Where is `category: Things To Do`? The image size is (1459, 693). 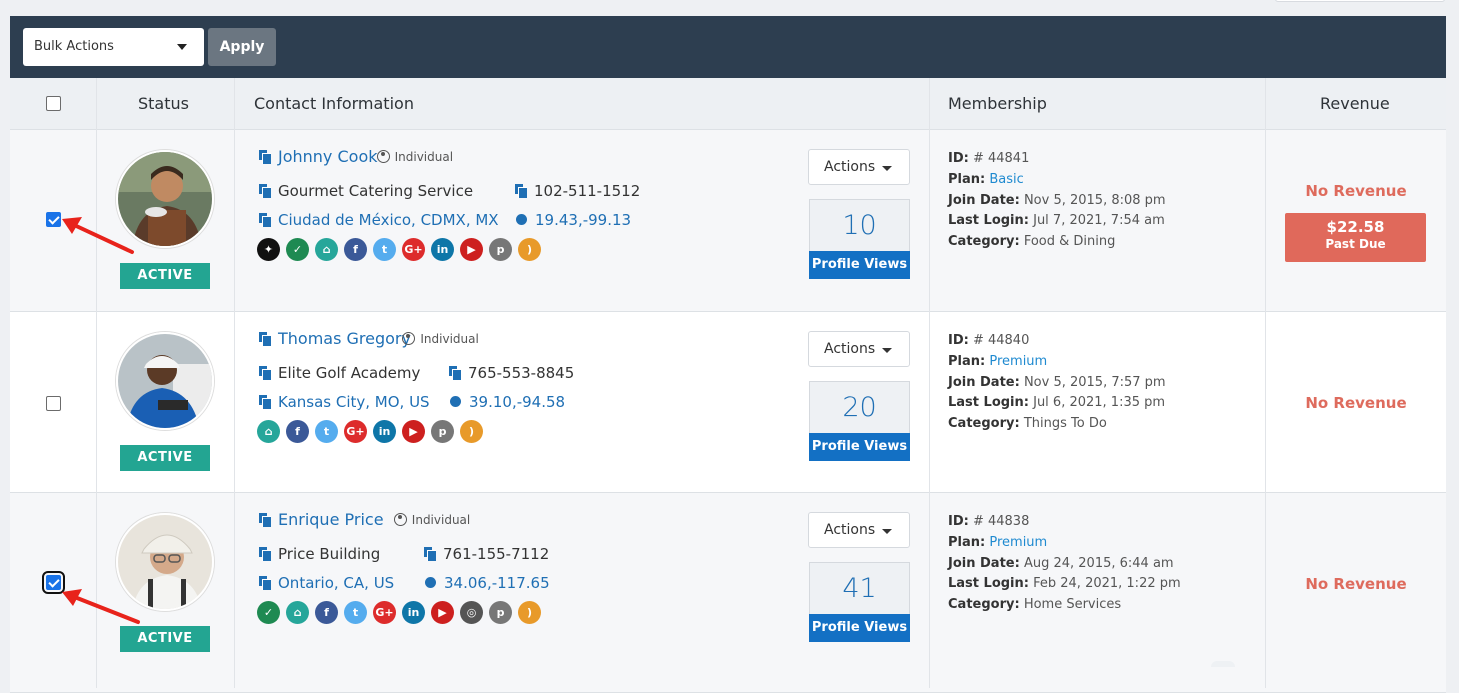
category: Things To Do is located at coordinates (1065, 424).